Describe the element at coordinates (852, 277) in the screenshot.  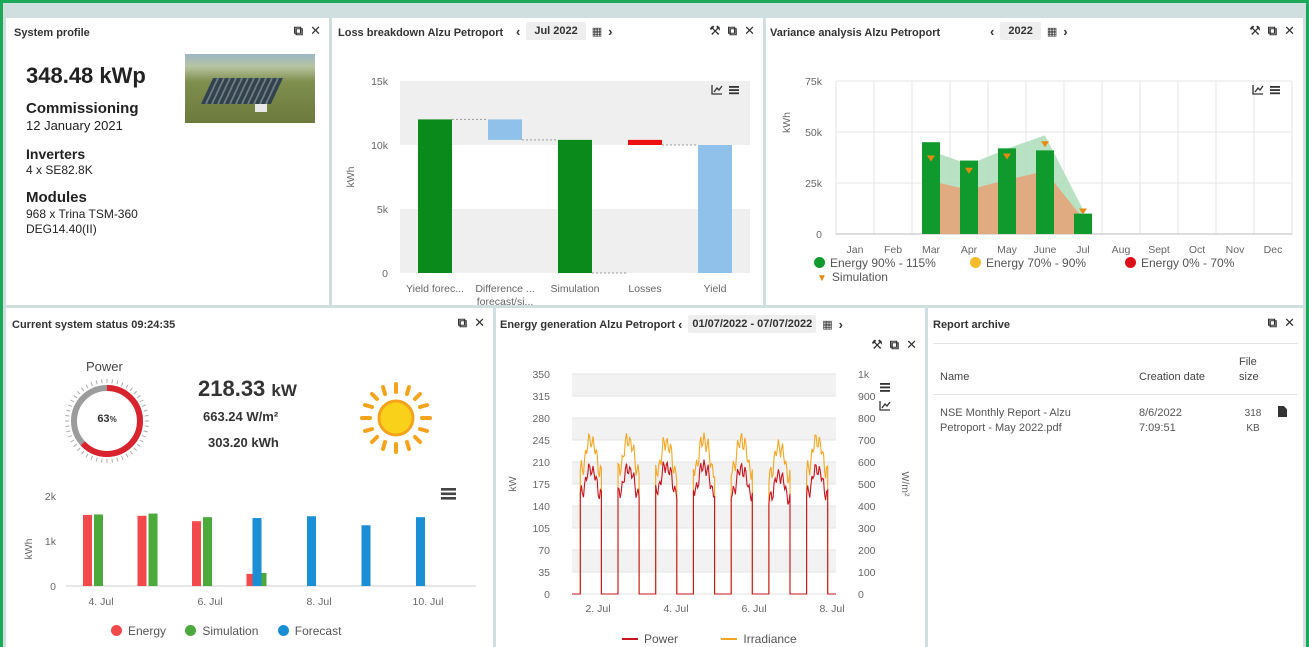
I see `legend-item: ▼ Simulation` at that location.